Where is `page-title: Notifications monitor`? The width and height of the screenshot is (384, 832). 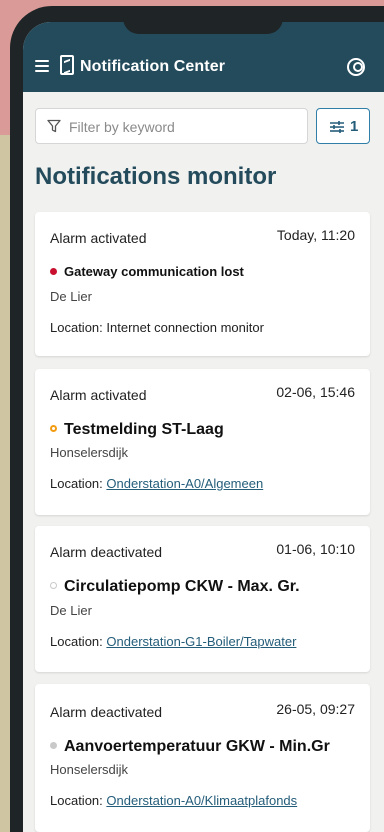 page-title: Notifications monitor is located at coordinates (156, 176).